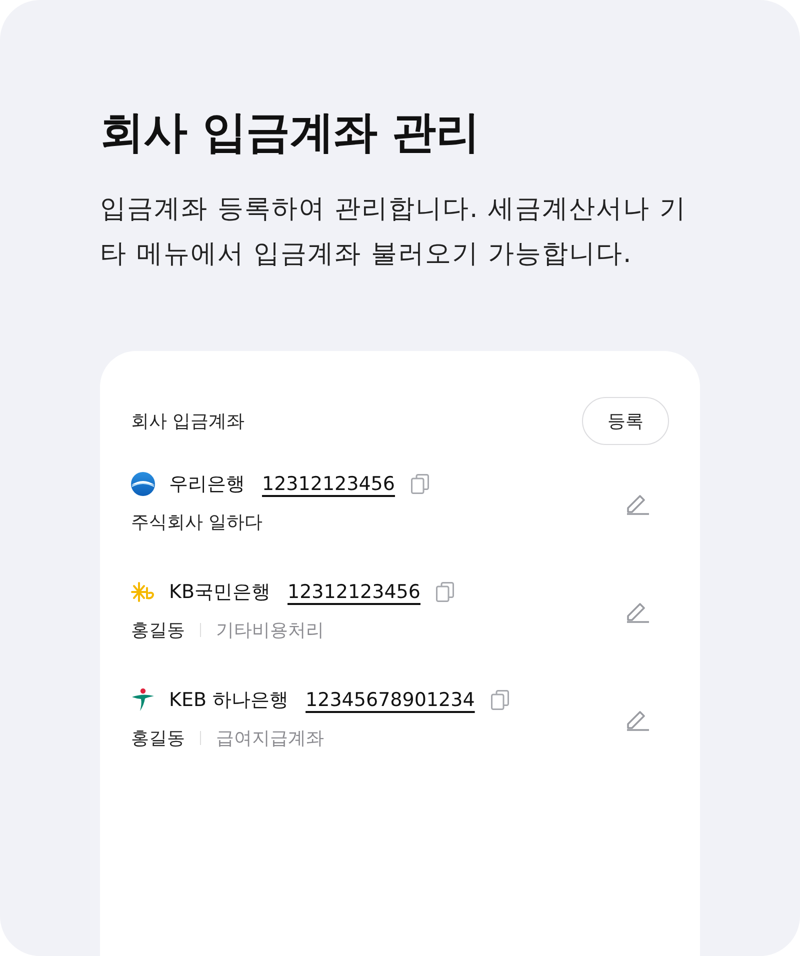 The height and width of the screenshot is (956, 800). I want to click on account-number: 12345678901234, so click(390, 700).